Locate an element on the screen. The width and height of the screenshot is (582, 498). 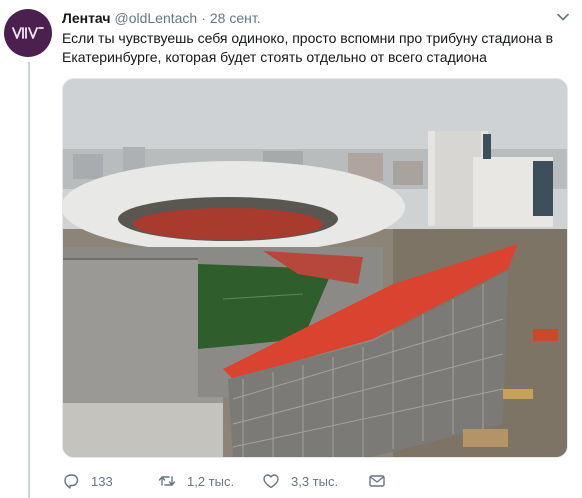
tweet-actions: 133 1,2 тыс. 3,3 тыс. is located at coordinates (232, 481).